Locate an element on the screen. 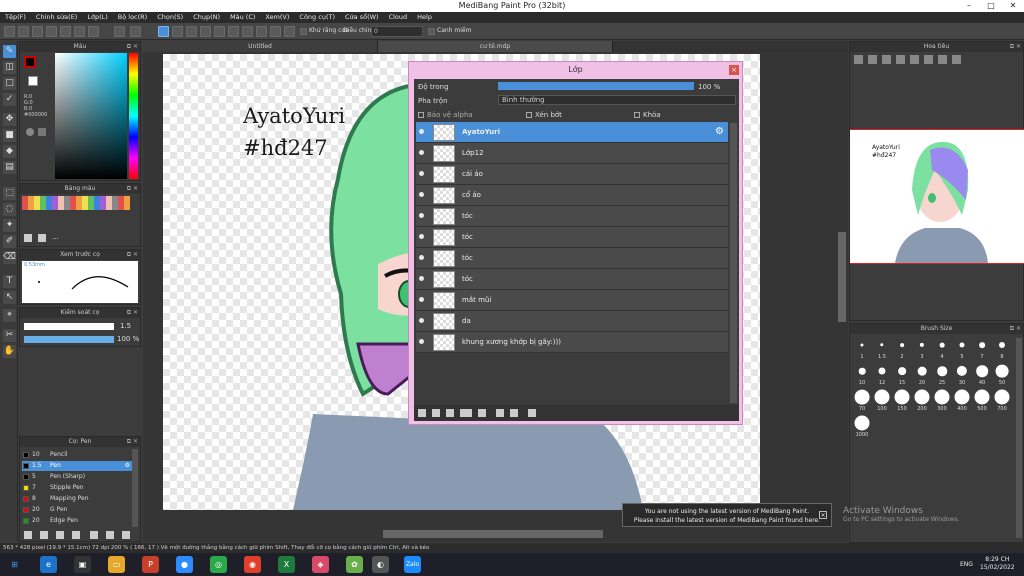 The height and width of the screenshot is (576, 1024). snap-perspective-icon is located at coordinates (275, 31).